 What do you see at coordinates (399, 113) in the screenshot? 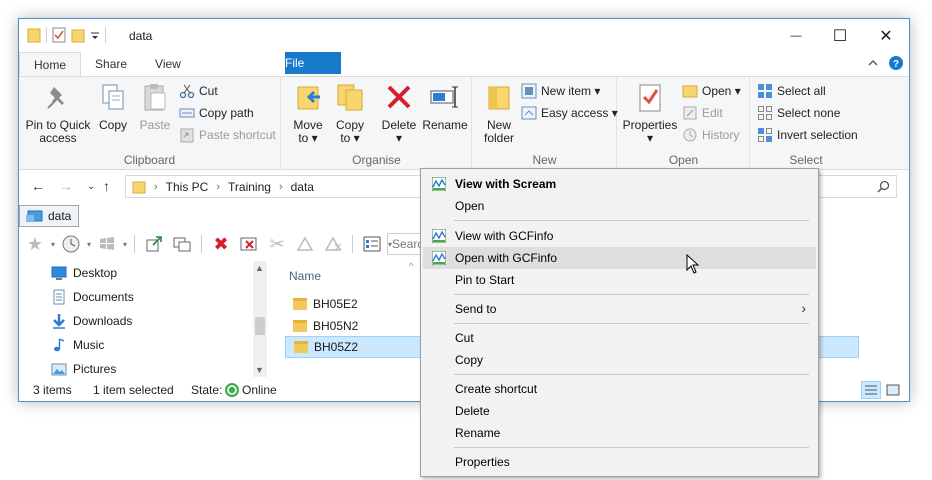
I see `delete-button: Delete ▾` at bounding box center [399, 113].